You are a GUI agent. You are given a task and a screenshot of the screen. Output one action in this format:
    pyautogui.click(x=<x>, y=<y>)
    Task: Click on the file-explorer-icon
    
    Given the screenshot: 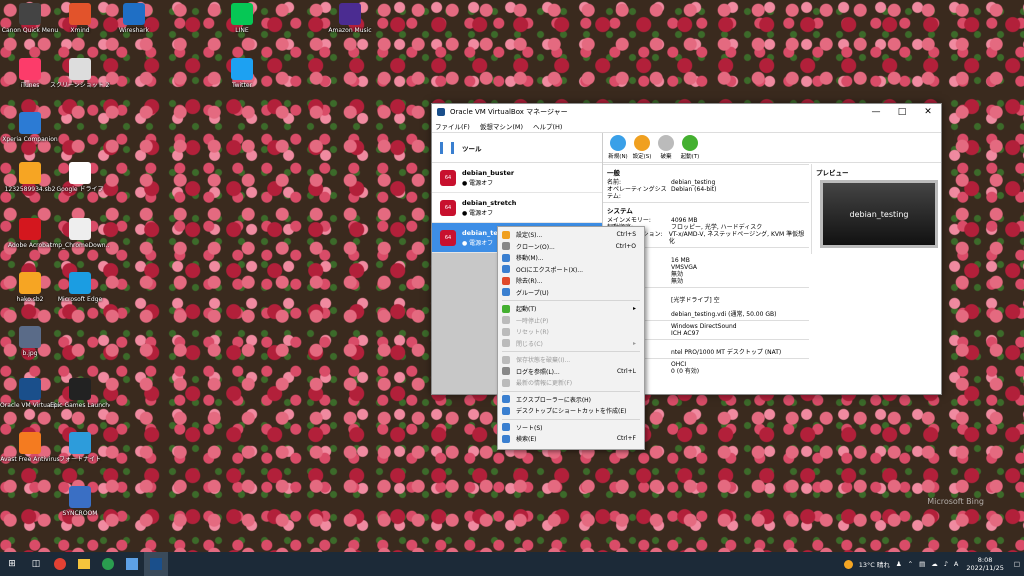 What is the action you would take?
    pyautogui.click(x=84, y=564)
    